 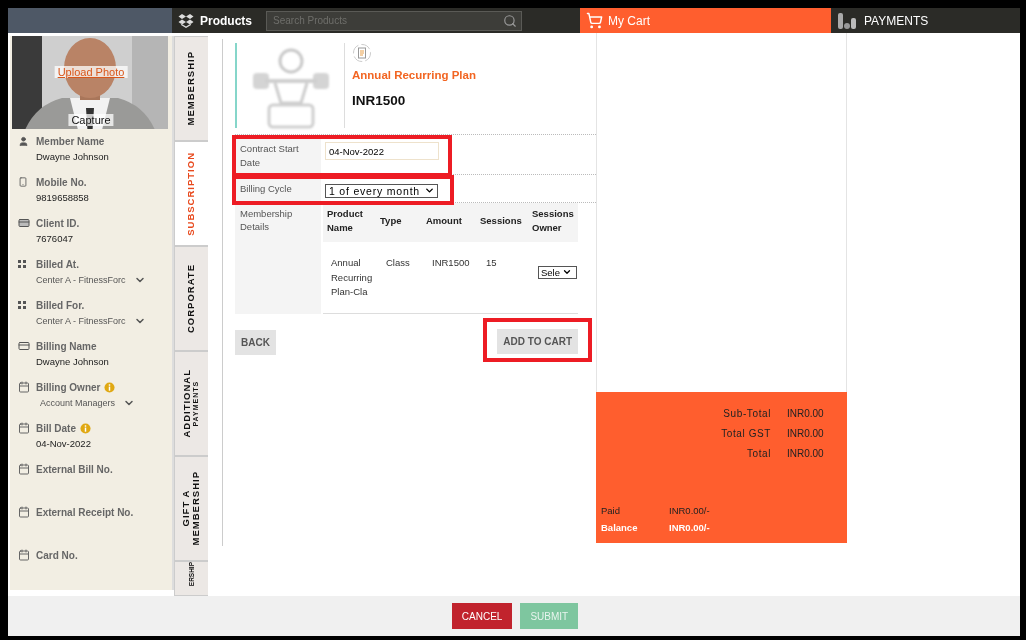 I want to click on form-label: Billing Cycle, so click(x=278, y=189).